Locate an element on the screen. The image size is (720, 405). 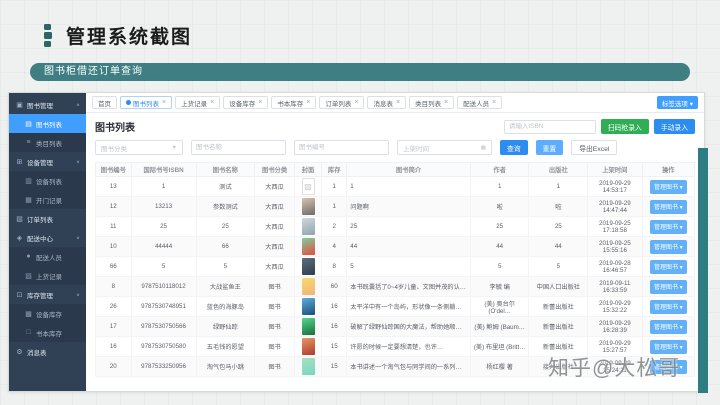
tab-label: 上货记录 is located at coordinates (194, 104).